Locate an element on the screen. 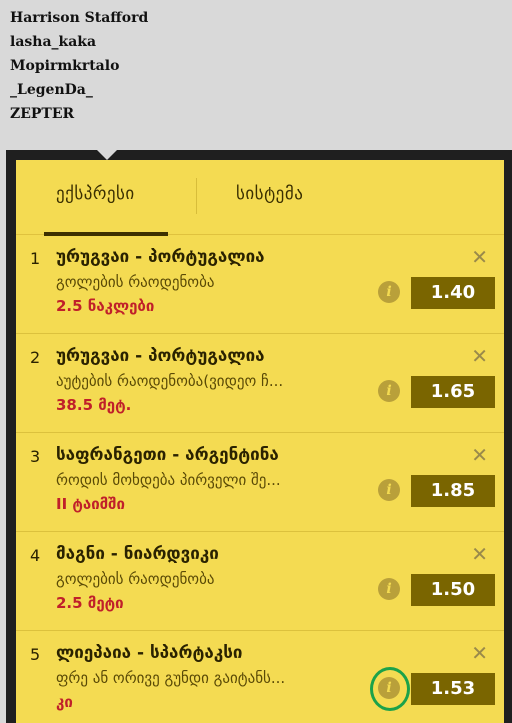 This screenshot has width=512, height=723. tab-divider is located at coordinates (196, 196).